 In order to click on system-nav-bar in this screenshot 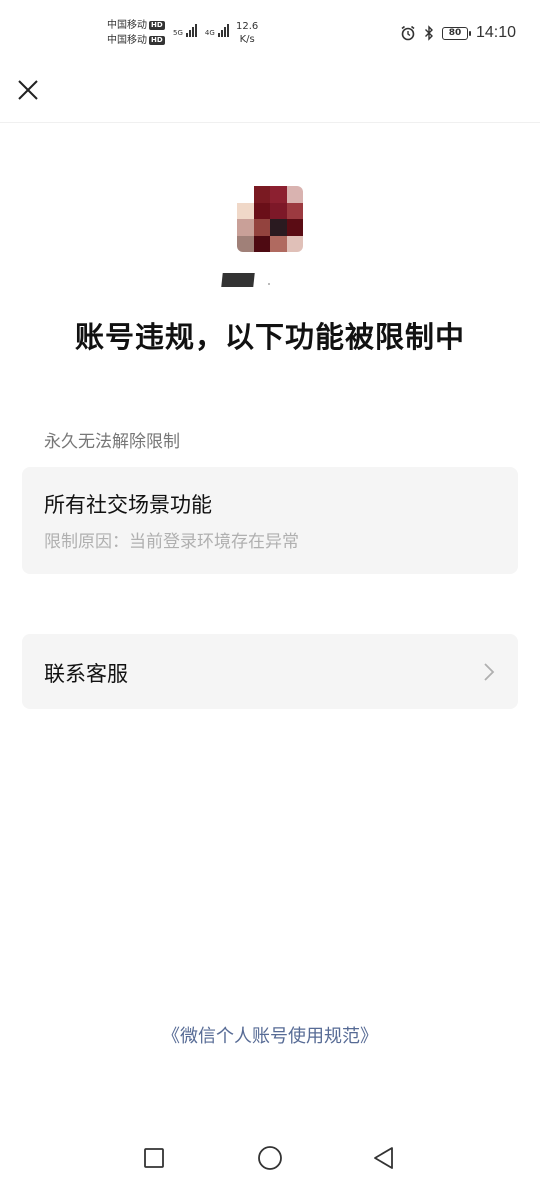, I will do `click(270, 1157)`.